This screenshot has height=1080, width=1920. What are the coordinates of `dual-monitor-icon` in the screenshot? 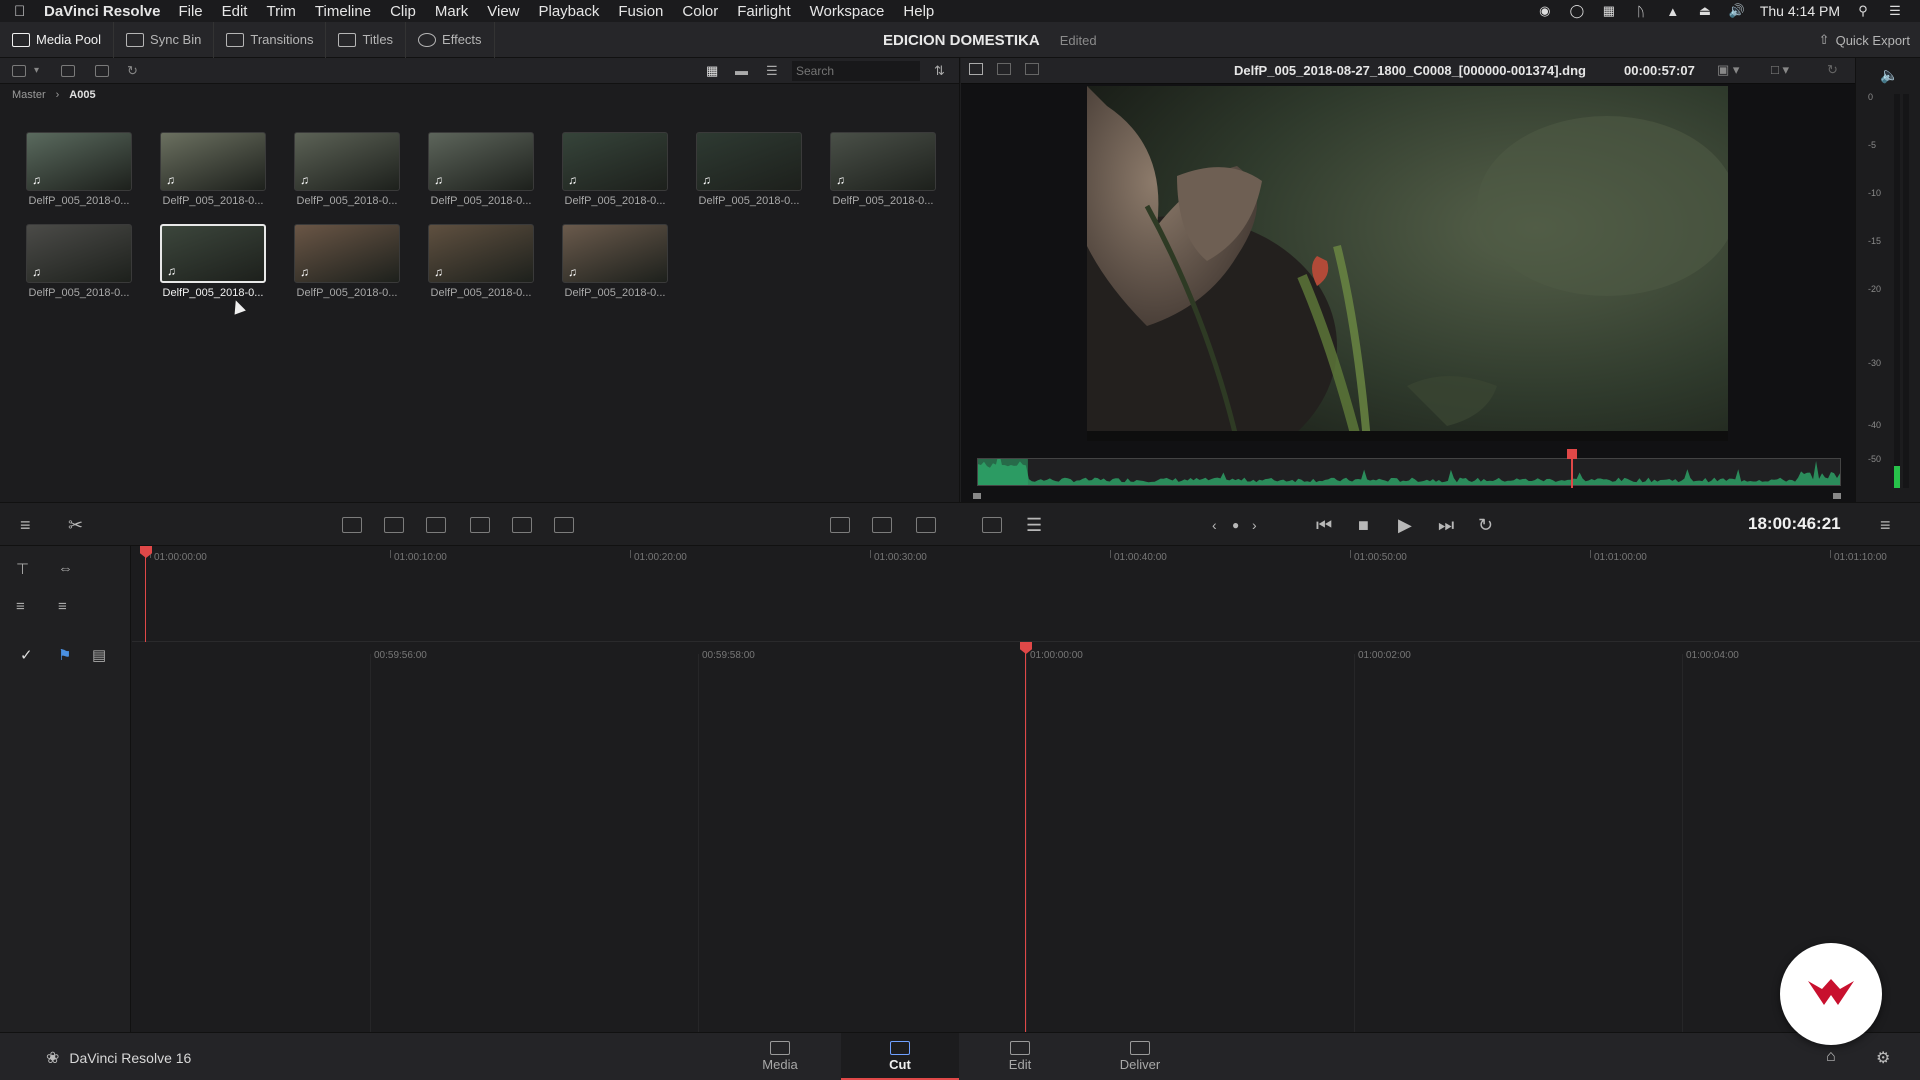 It's located at (926, 525).